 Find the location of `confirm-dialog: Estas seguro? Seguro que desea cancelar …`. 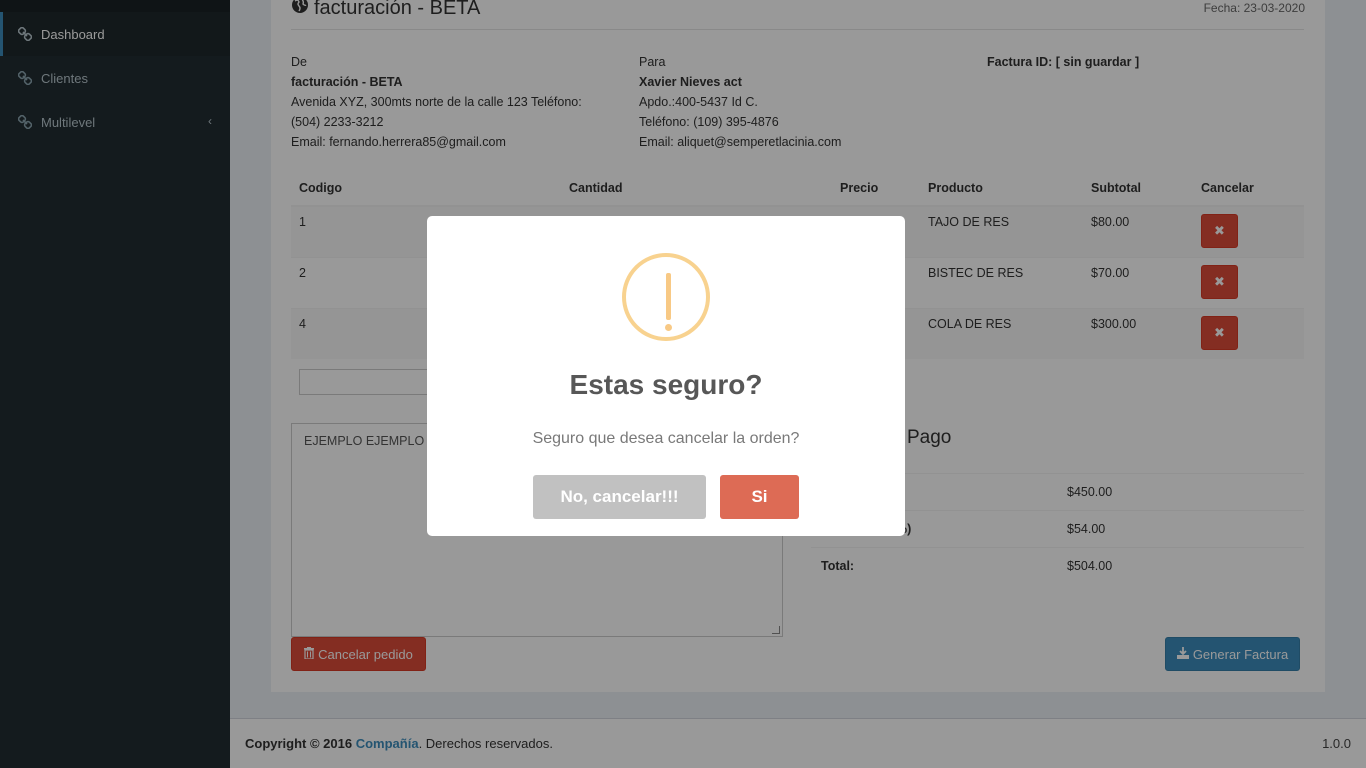

confirm-dialog: Estas seguro? Seguro que desea cancelar … is located at coordinates (666, 376).